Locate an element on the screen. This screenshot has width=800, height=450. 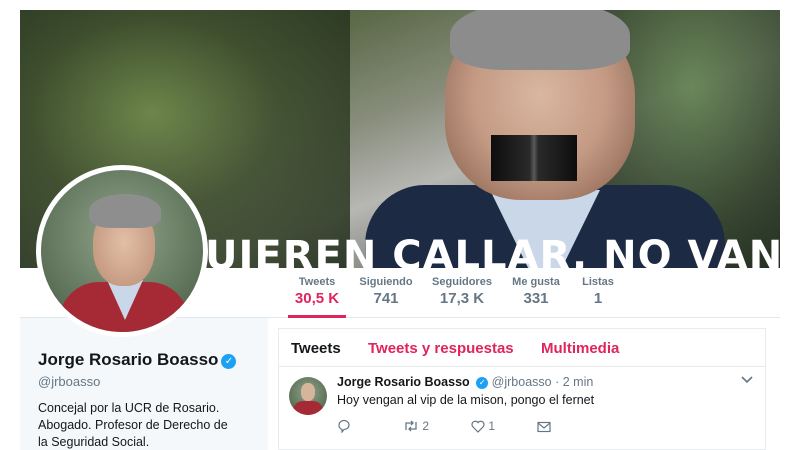
heart-icon is located at coordinates (478, 426).